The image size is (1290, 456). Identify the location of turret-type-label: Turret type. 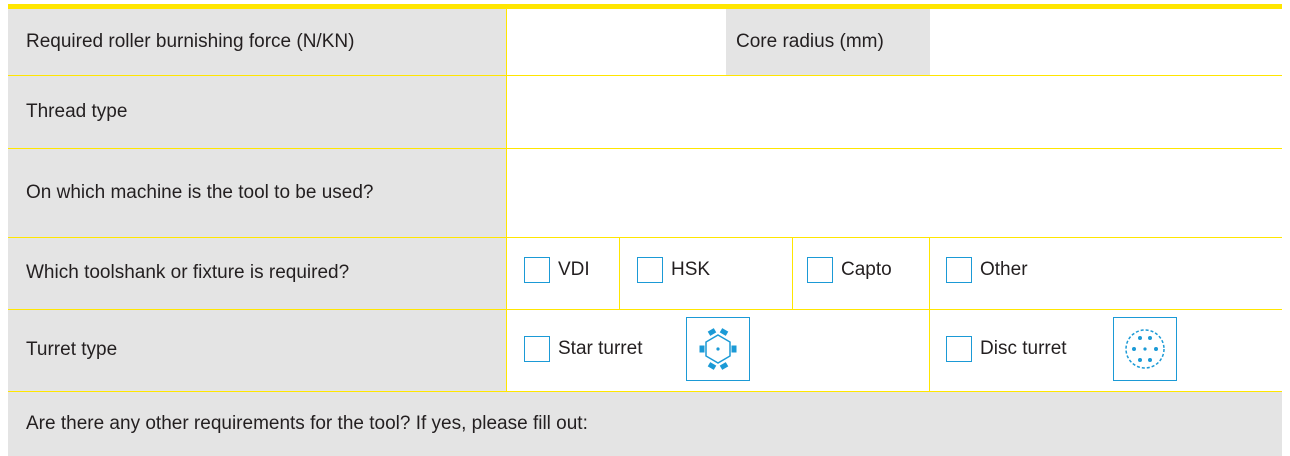
(257, 350).